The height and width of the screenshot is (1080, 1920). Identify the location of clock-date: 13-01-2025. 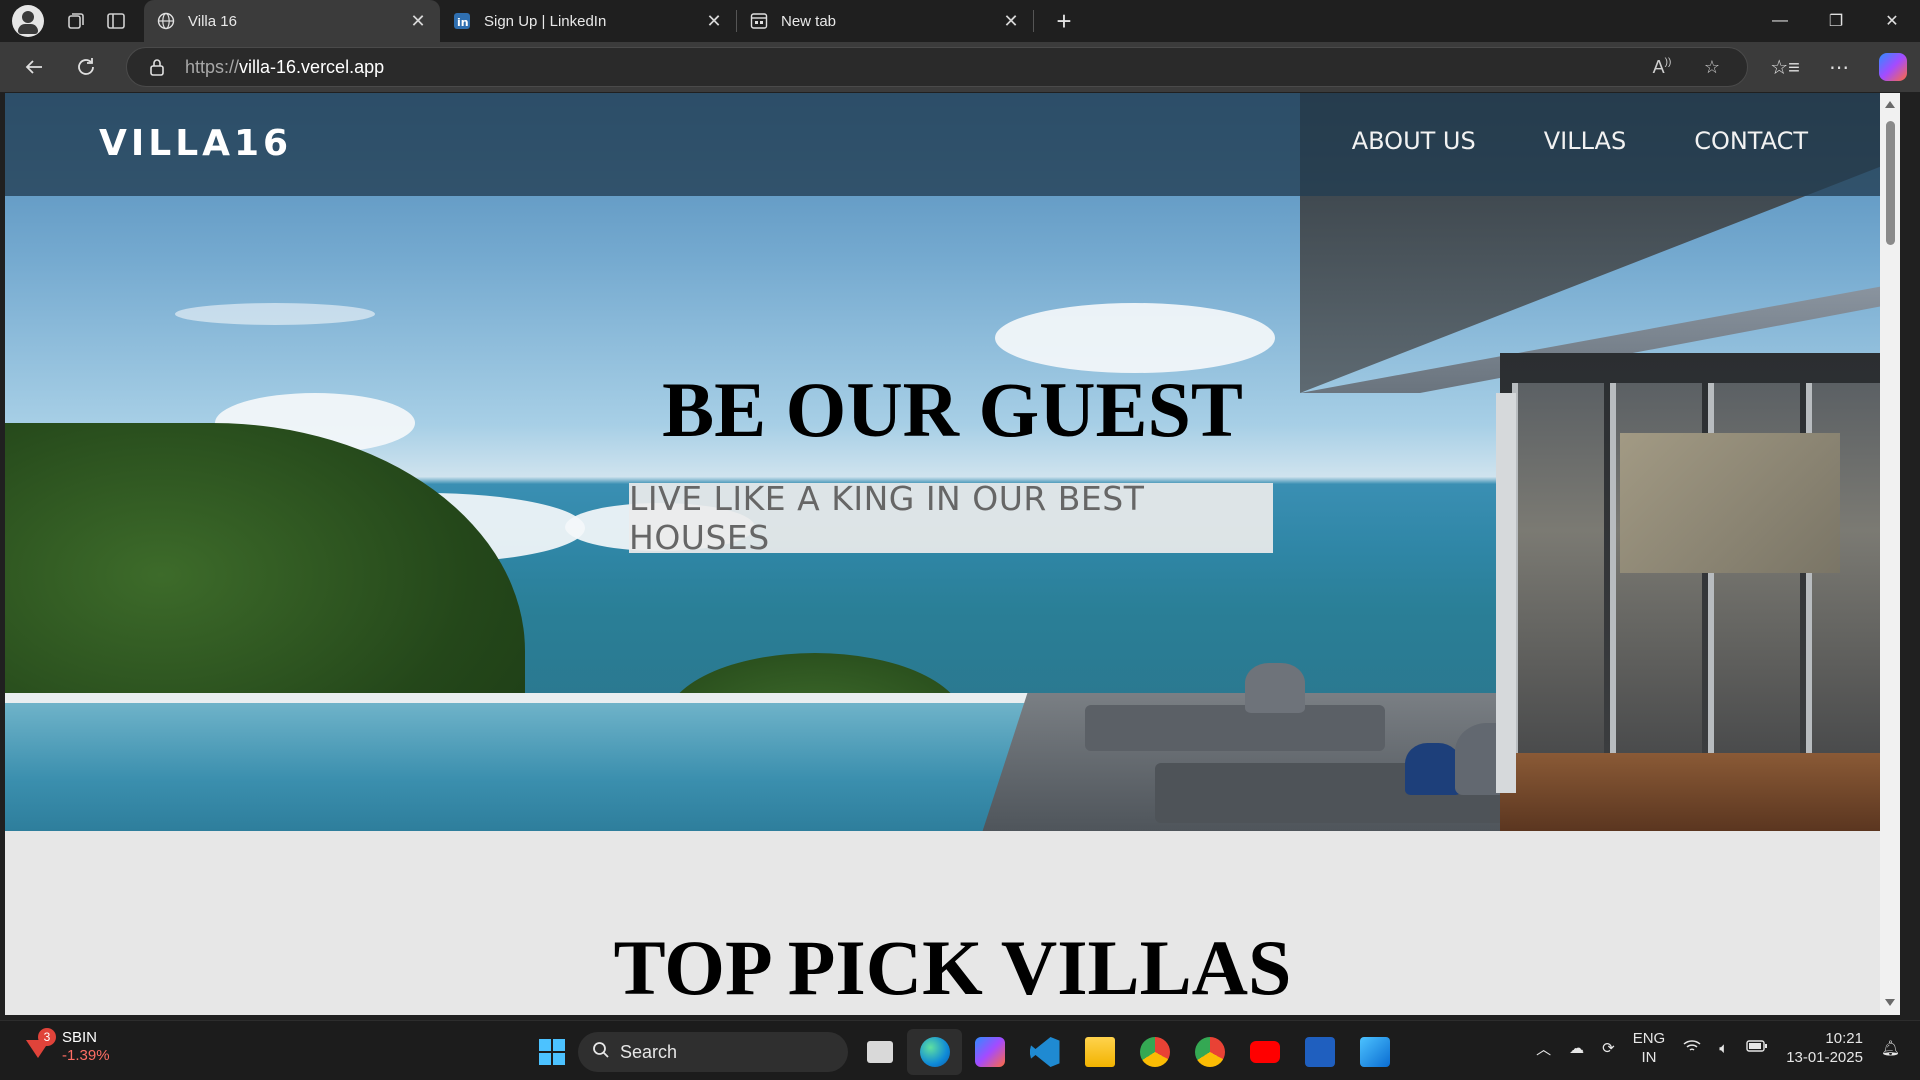
(1824, 1057).